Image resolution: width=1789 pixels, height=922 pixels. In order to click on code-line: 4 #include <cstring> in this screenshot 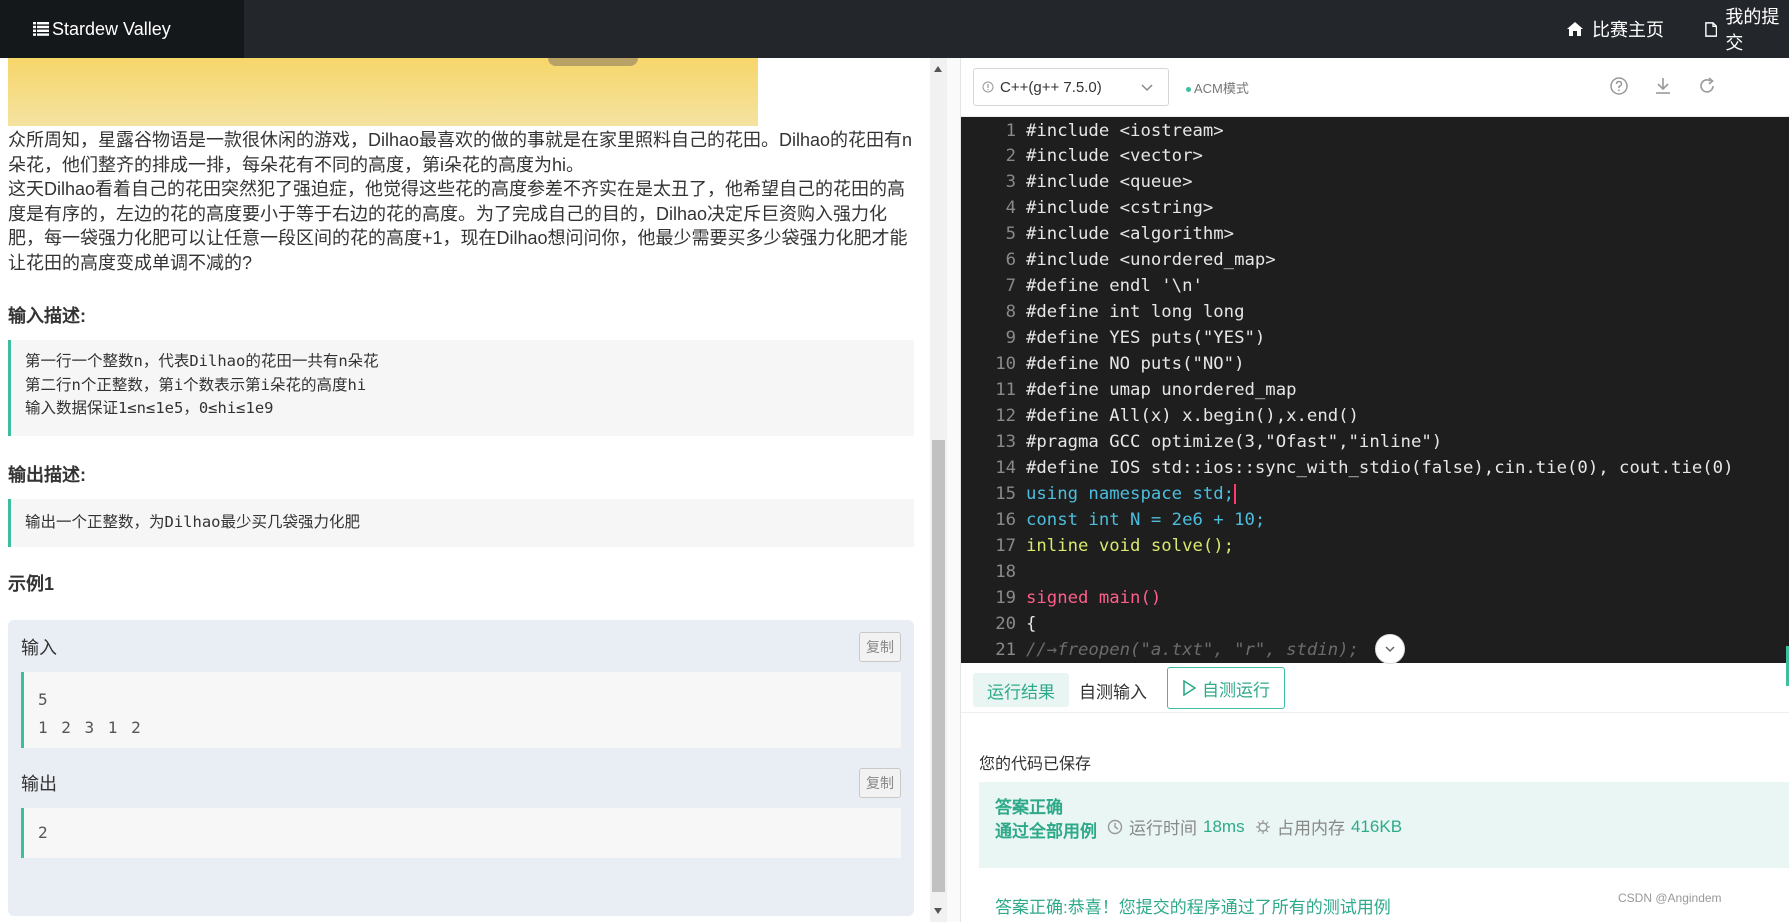, I will do `click(1109, 208)`.